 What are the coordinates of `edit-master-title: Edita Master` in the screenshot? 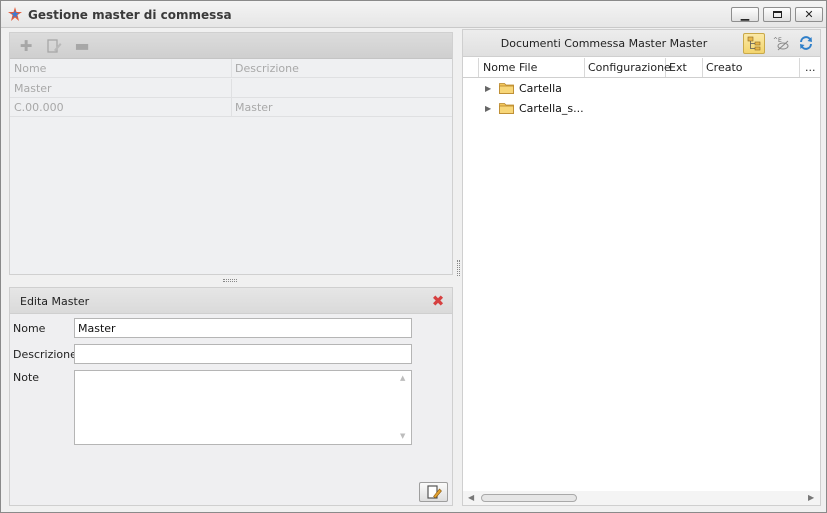 It's located at (55, 301).